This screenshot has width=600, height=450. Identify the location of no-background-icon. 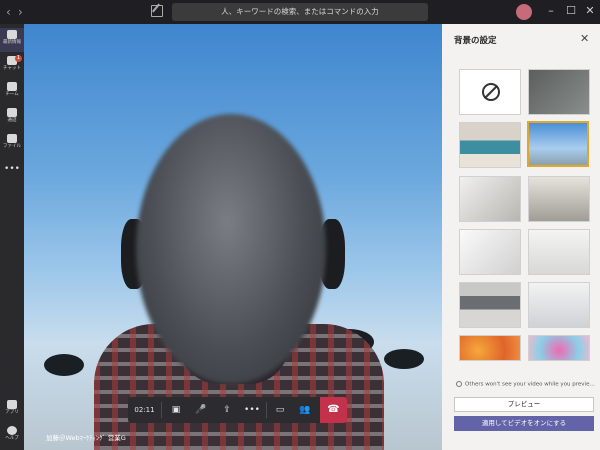
(491, 92).